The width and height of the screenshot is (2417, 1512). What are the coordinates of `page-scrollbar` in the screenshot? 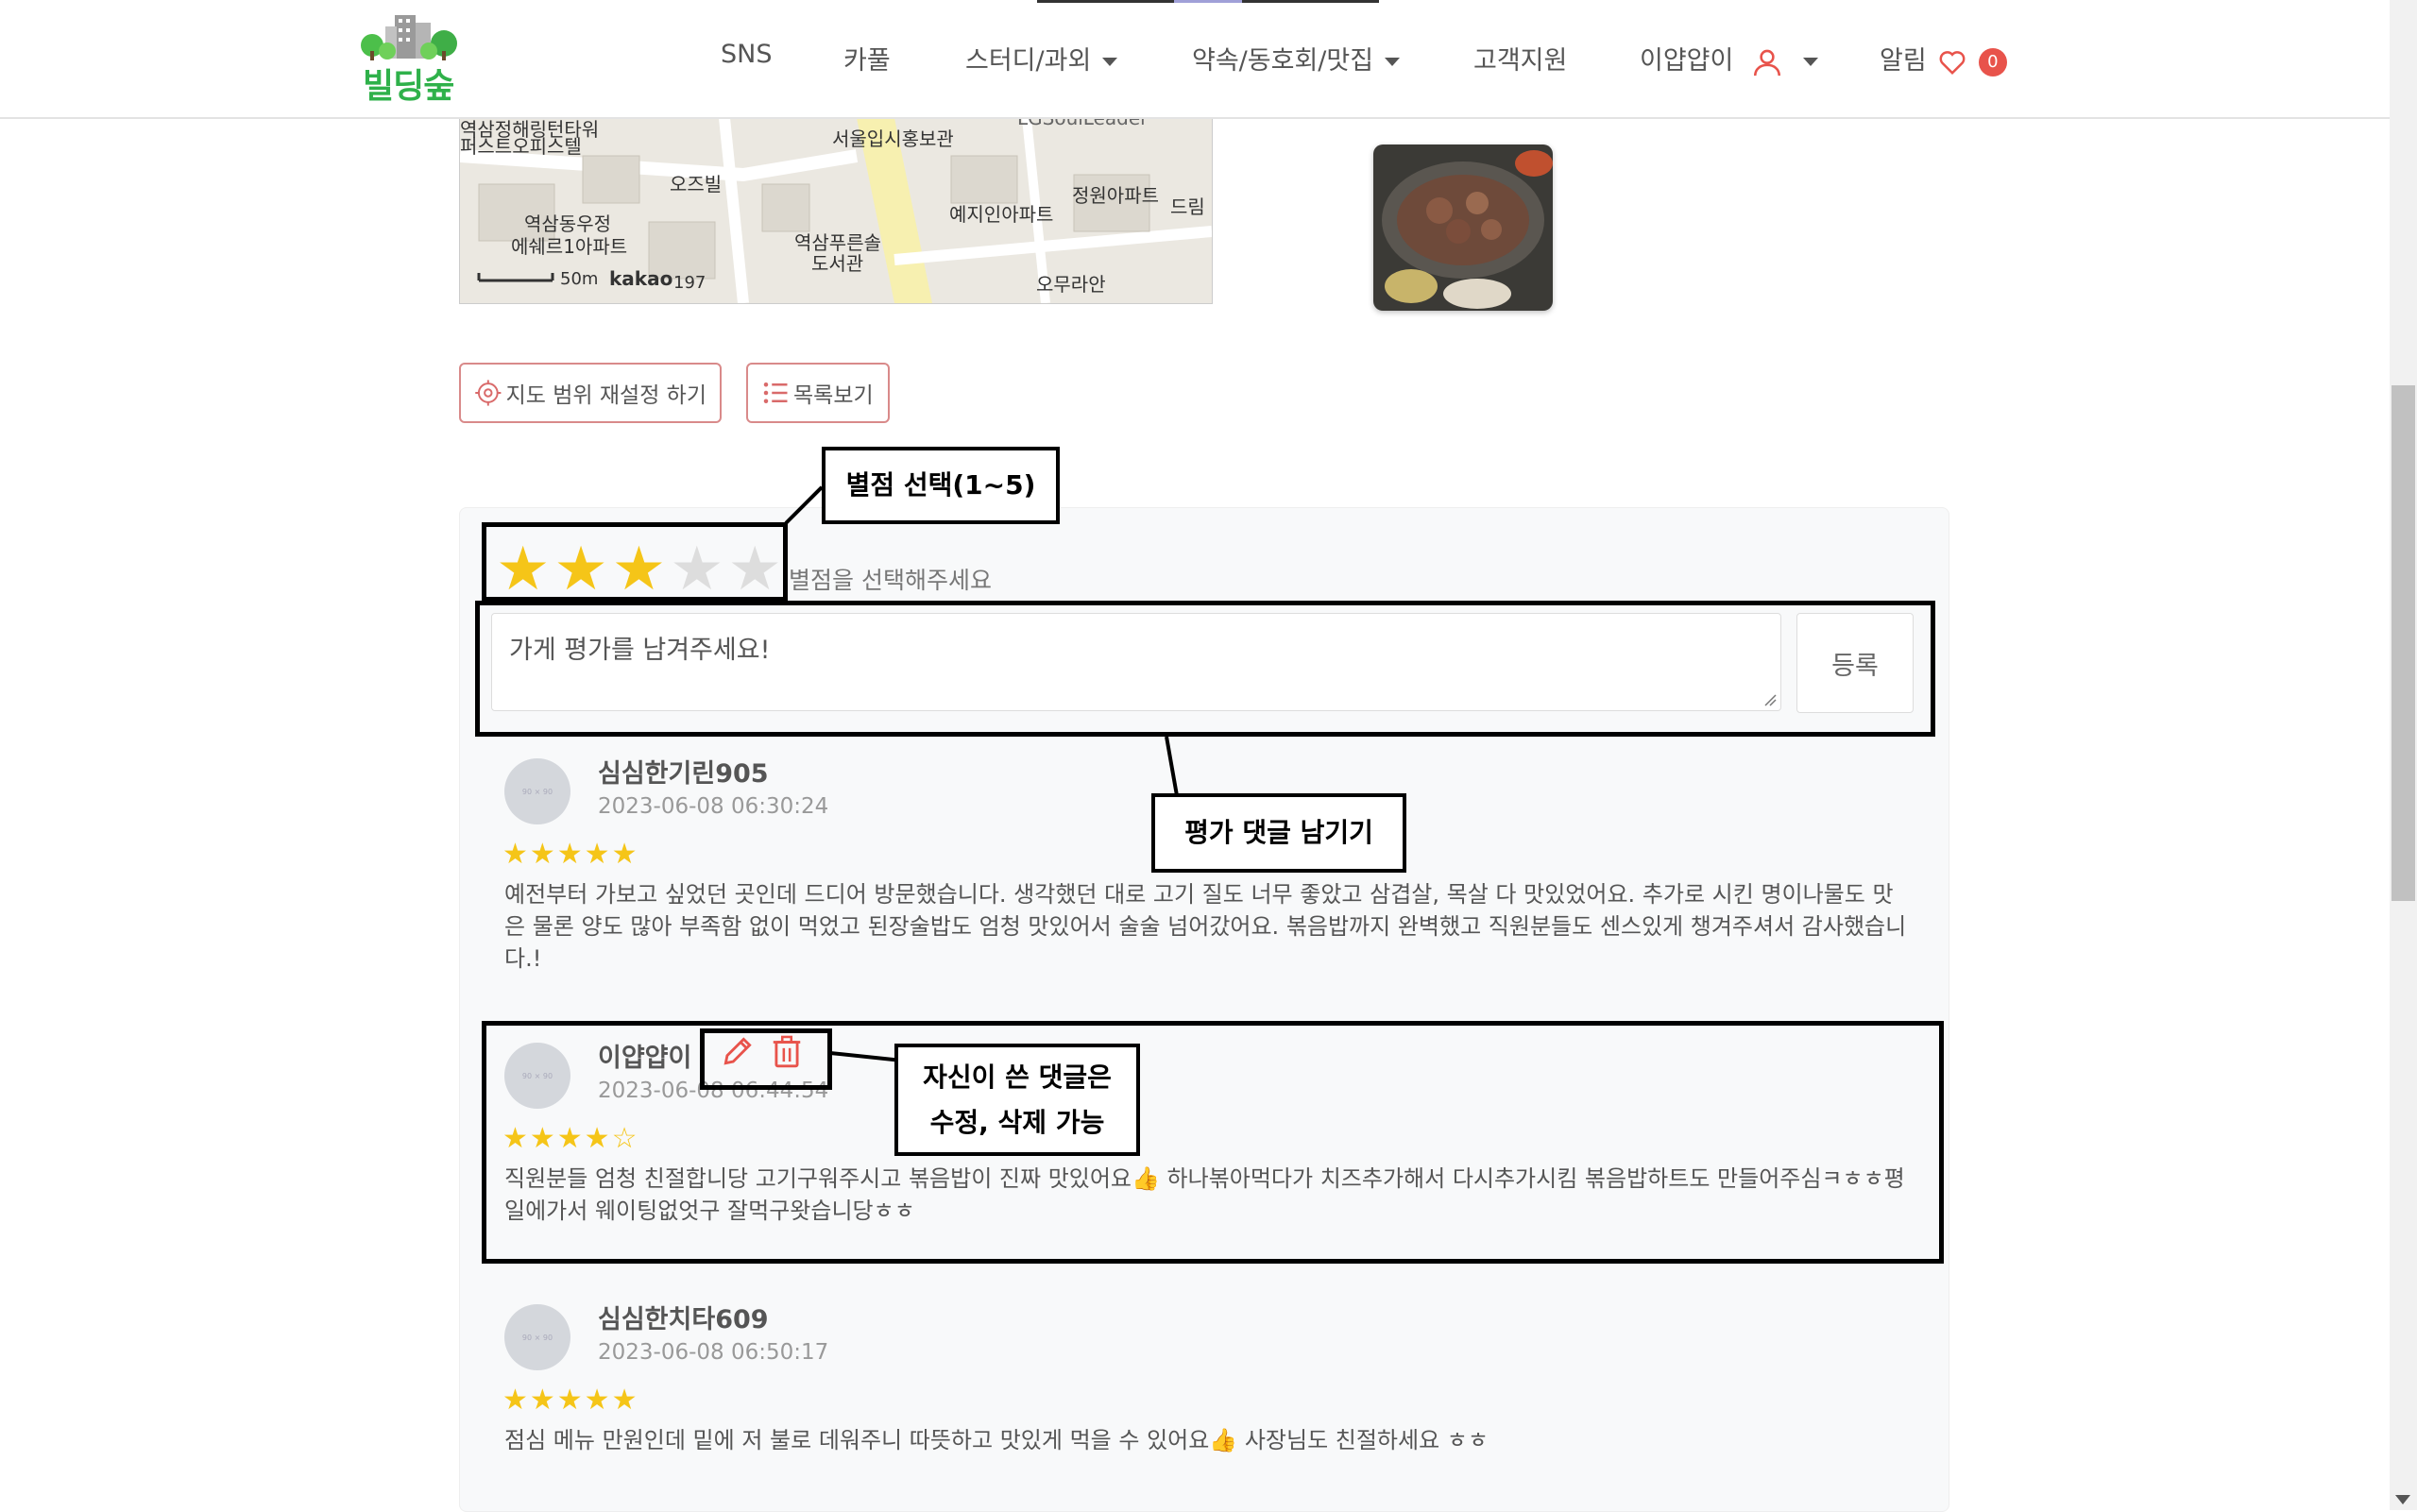 It's located at (2404, 755).